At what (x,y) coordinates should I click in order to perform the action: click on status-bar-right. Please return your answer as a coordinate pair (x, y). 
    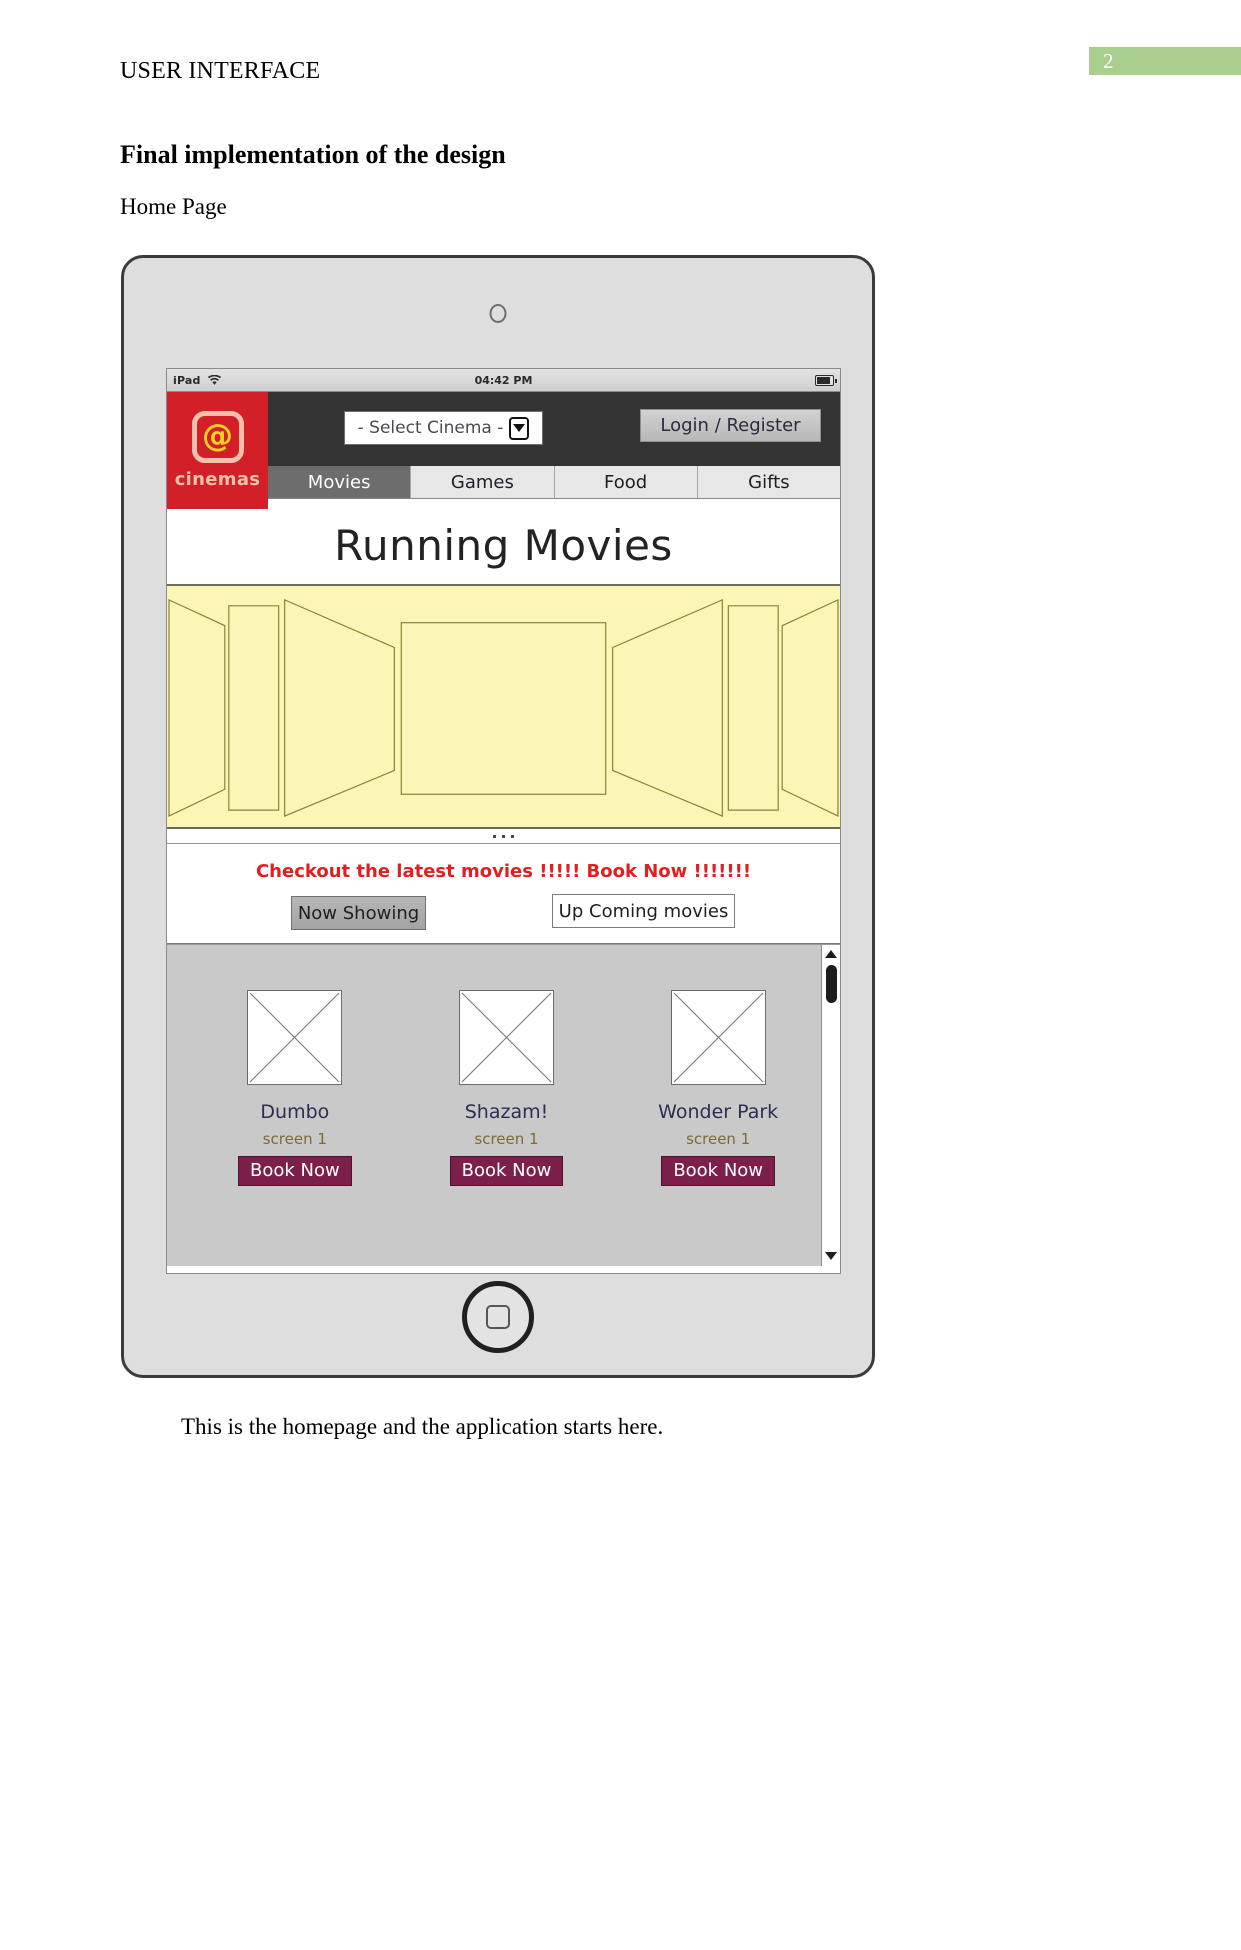
    Looking at the image, I should click on (826, 380).